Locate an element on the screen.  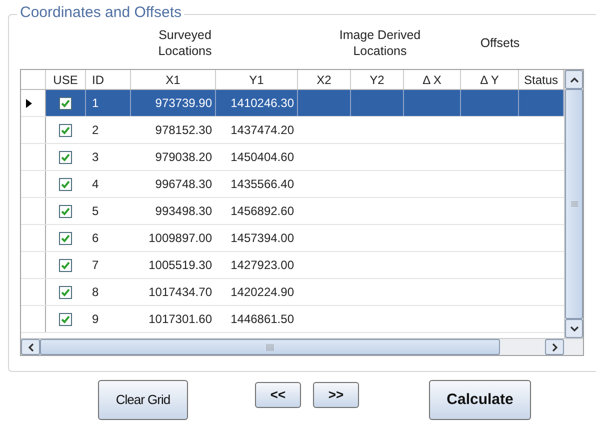
scroll-left-icon is located at coordinates (30, 347).